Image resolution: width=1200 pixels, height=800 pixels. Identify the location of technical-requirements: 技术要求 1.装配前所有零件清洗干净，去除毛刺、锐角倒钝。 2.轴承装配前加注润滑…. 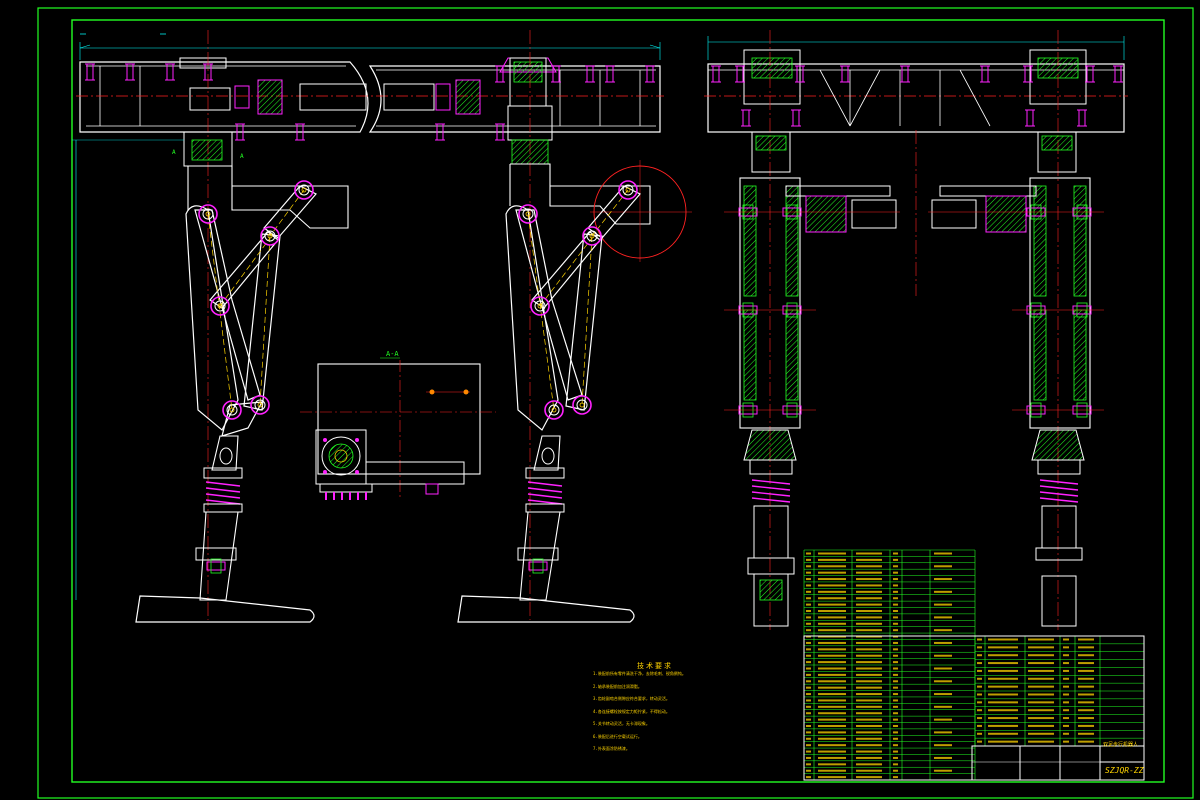
(668, 709).